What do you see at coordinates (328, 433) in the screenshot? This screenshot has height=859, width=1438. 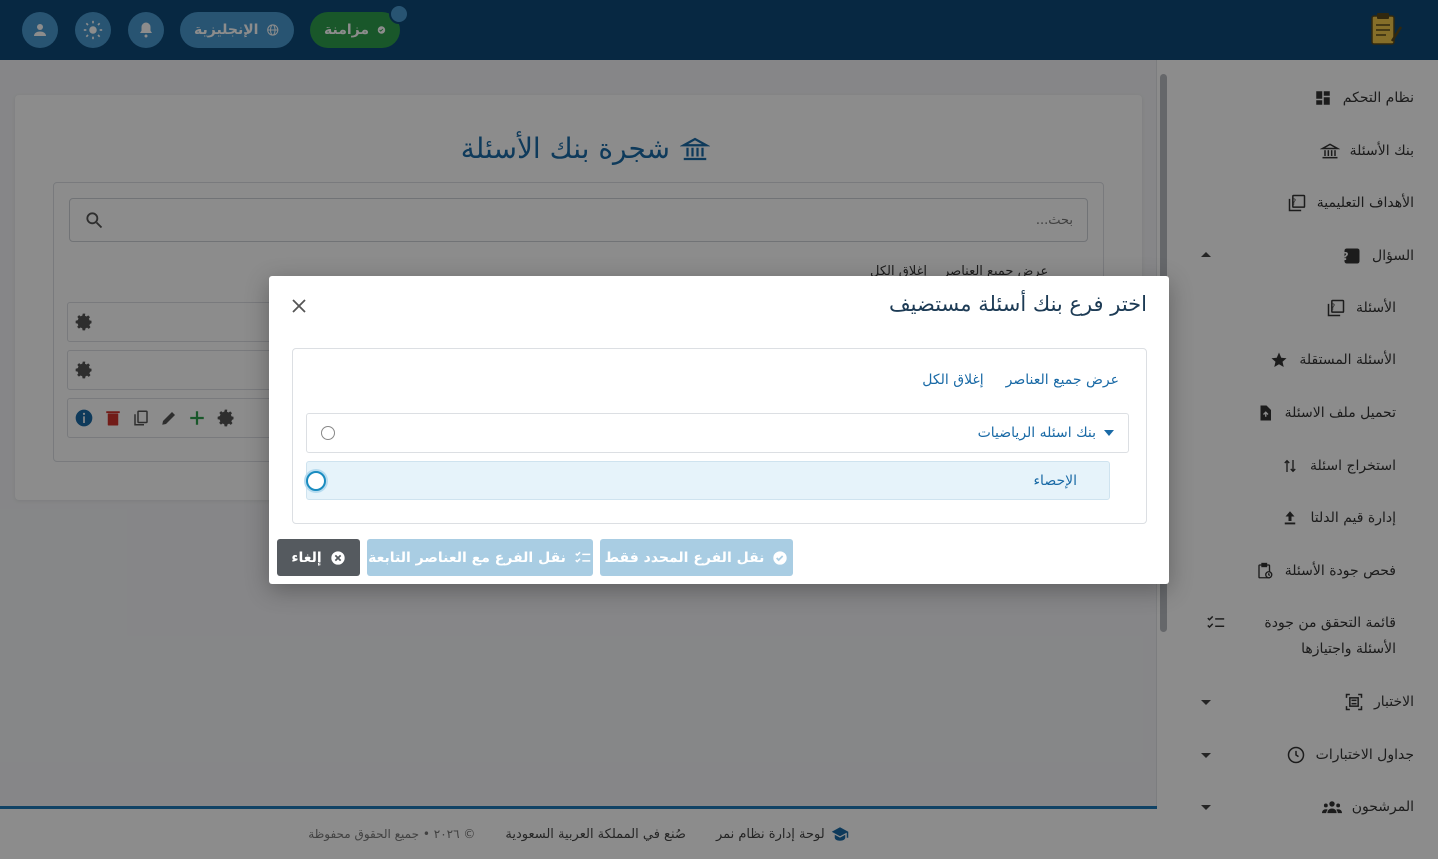 I see `root-branch-radio` at bounding box center [328, 433].